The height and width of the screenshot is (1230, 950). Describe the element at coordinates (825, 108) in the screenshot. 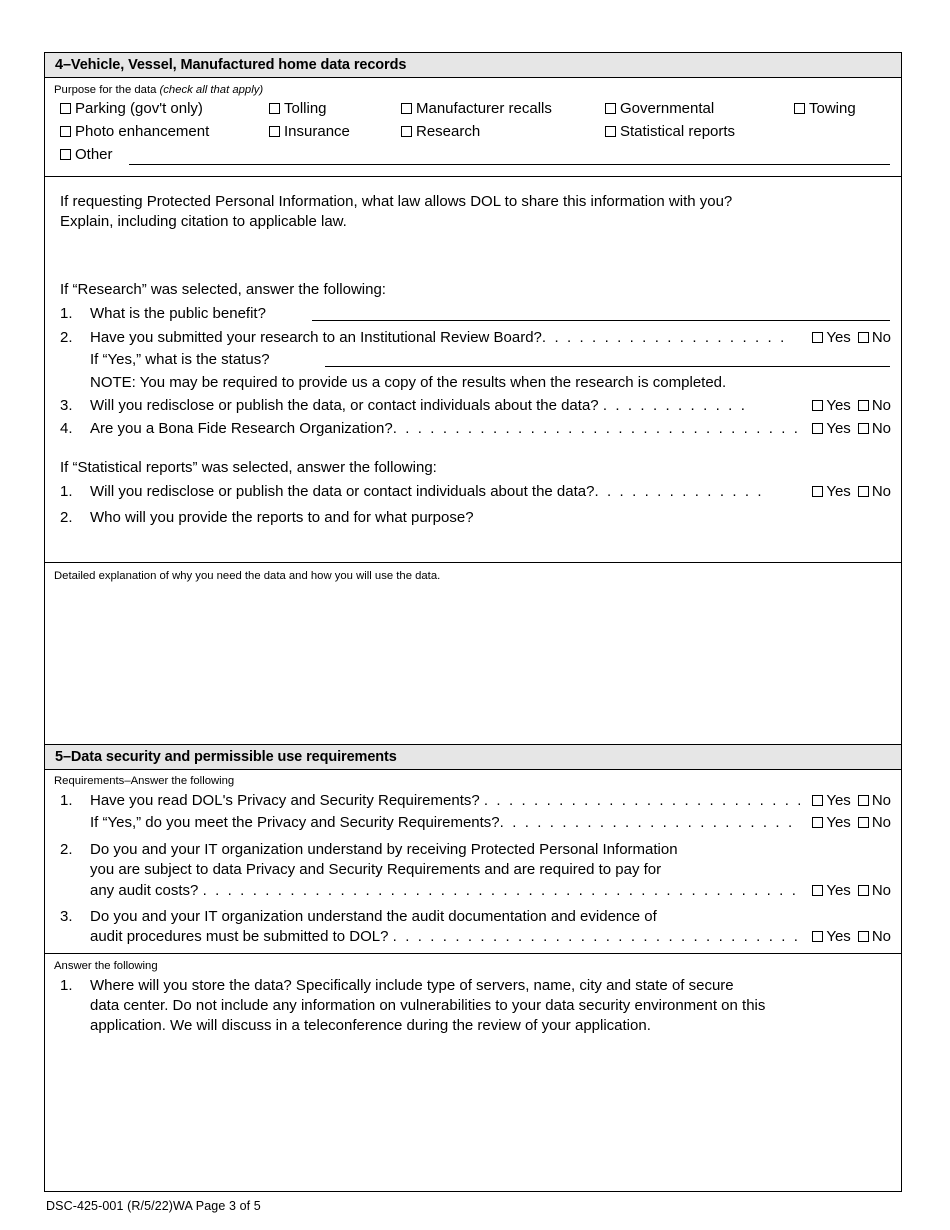

I see `checkbox-towing: Towing` at that location.